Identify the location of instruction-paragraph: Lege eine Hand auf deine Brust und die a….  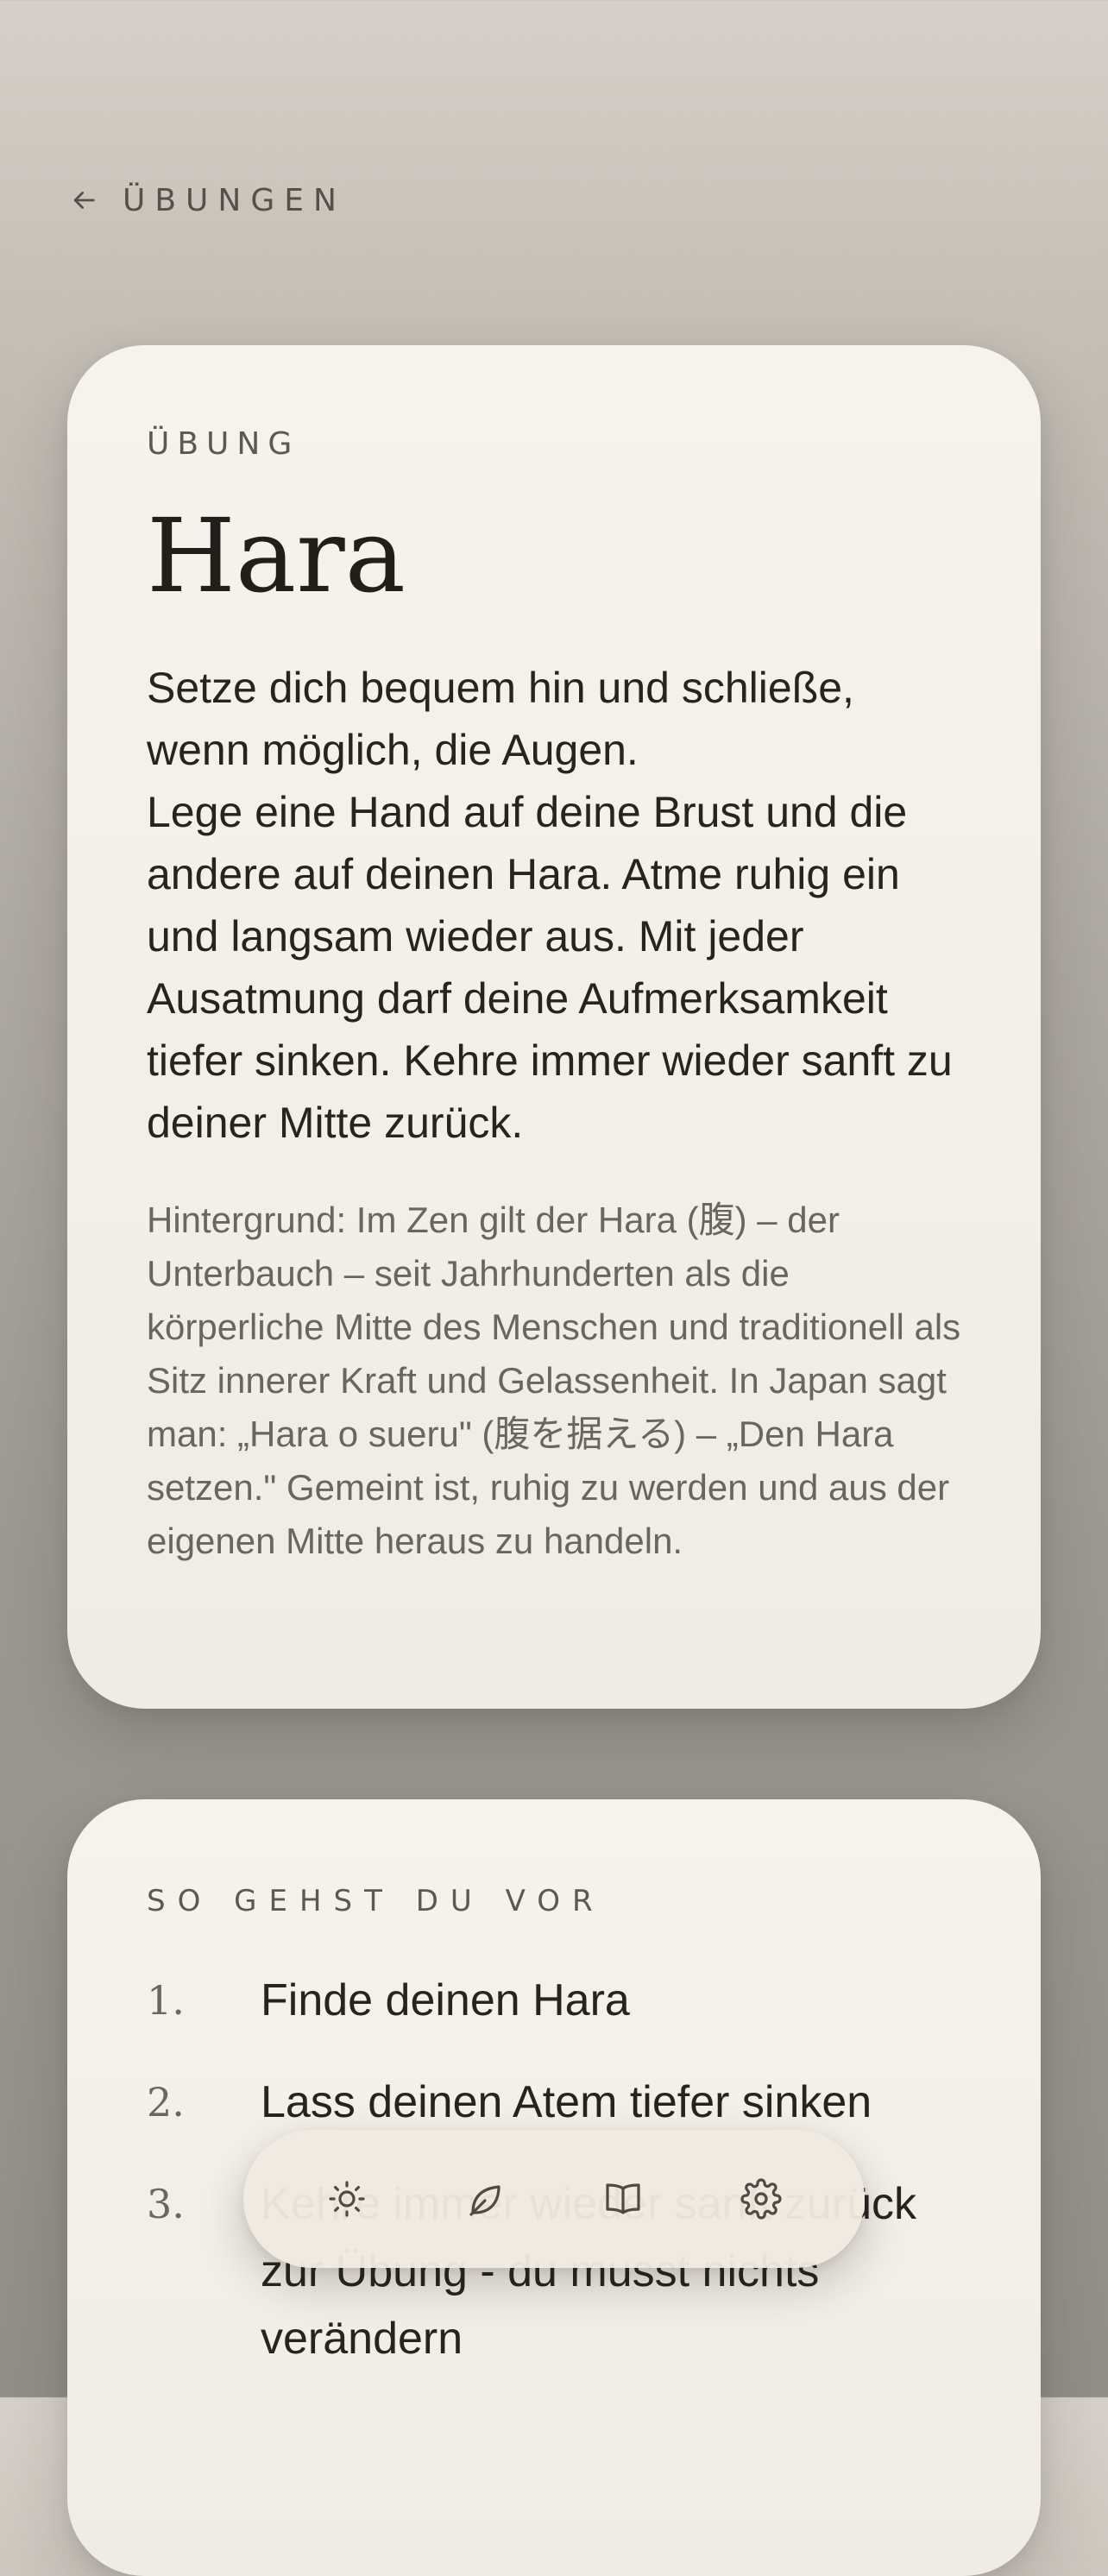
(550, 968).